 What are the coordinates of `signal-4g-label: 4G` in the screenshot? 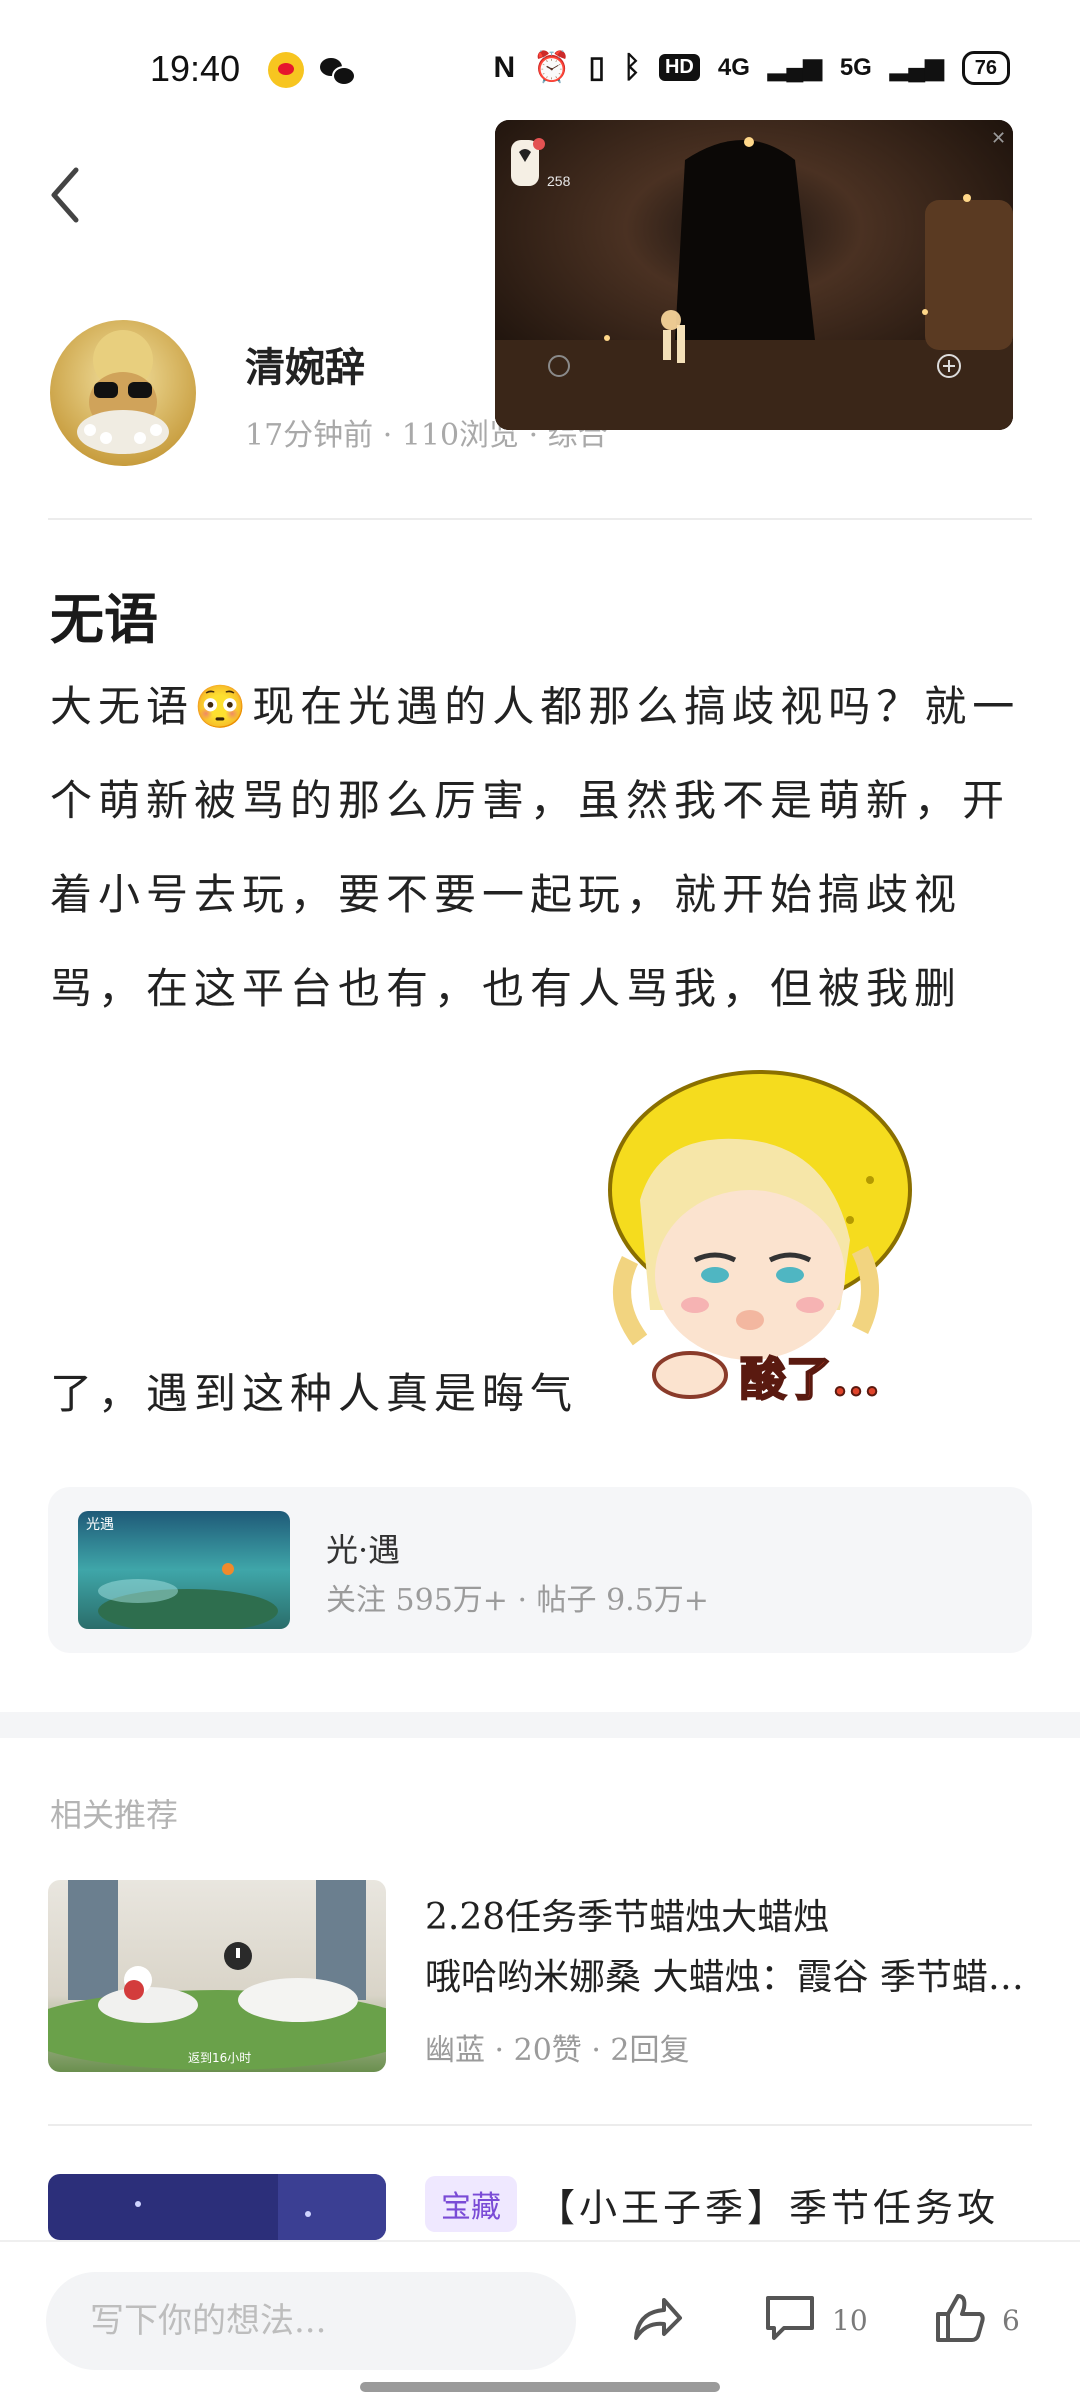 It's located at (733, 67).